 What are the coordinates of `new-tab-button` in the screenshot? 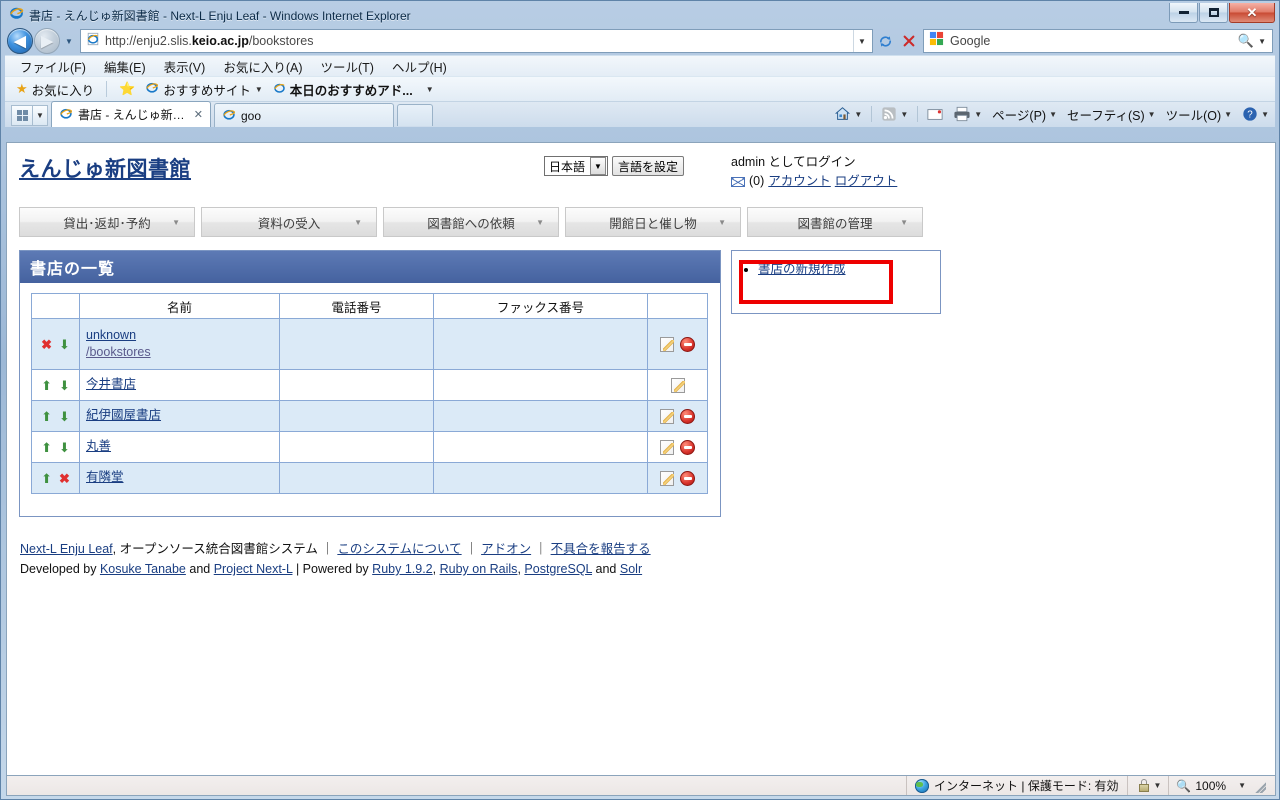 It's located at (415, 115).